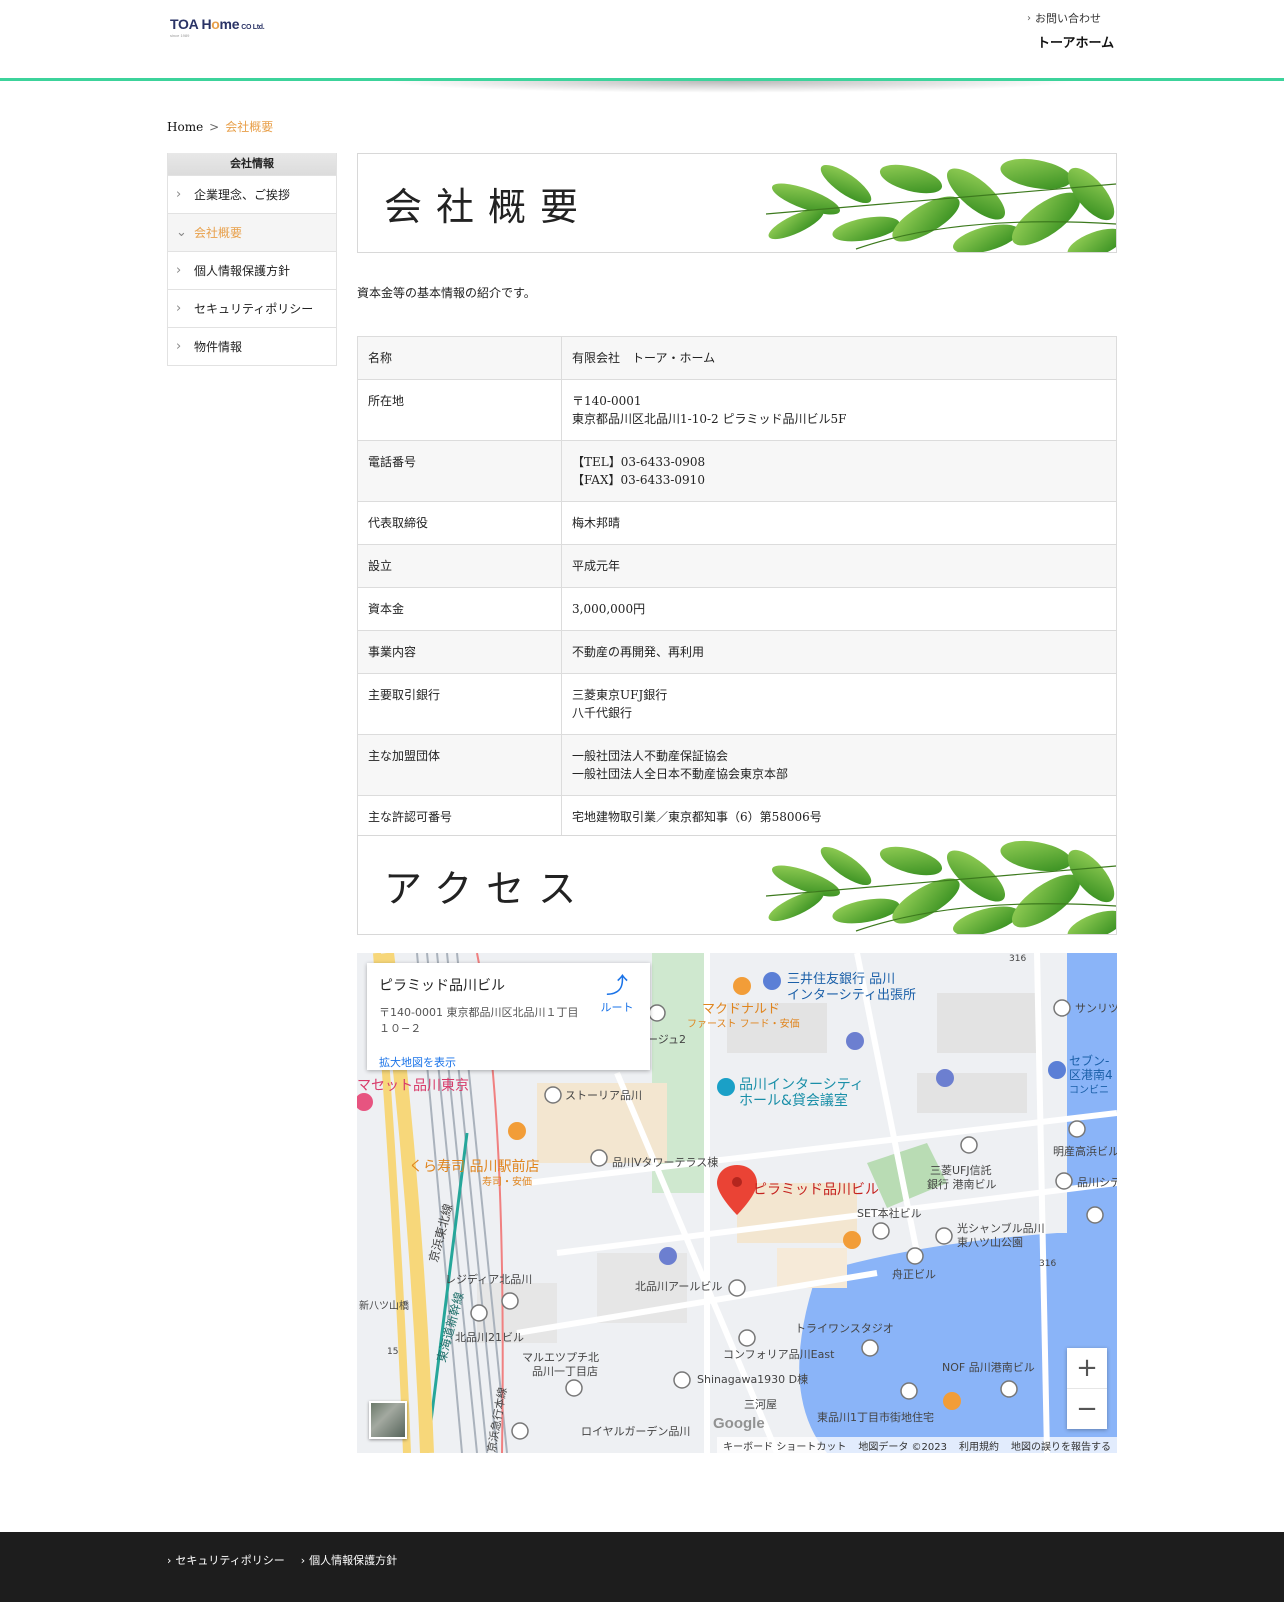 This screenshot has width=1284, height=1602. Describe the element at coordinates (1089, 1090) in the screenshot. I see `map-label: コンビニ` at that location.